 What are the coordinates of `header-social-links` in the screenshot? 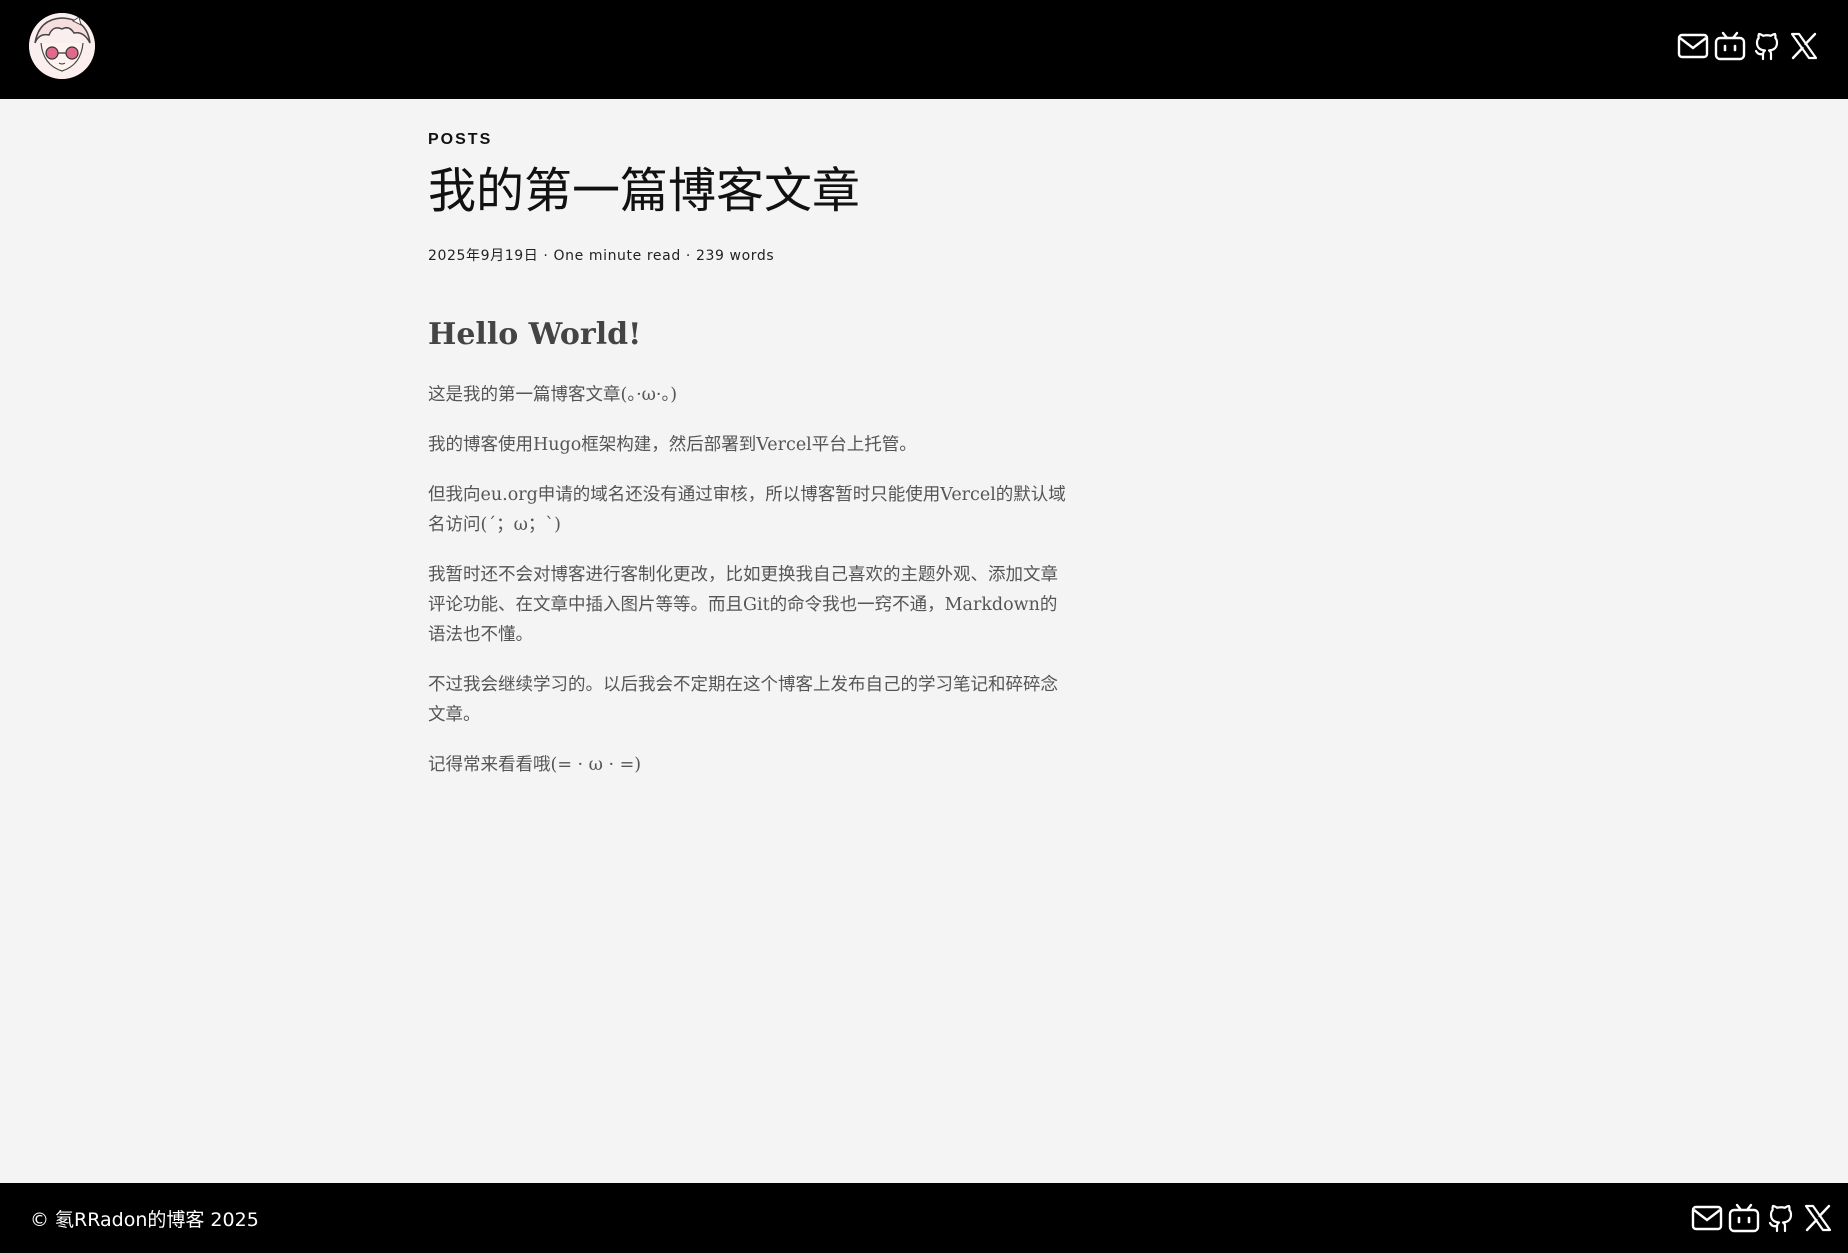 It's located at (1748, 46).